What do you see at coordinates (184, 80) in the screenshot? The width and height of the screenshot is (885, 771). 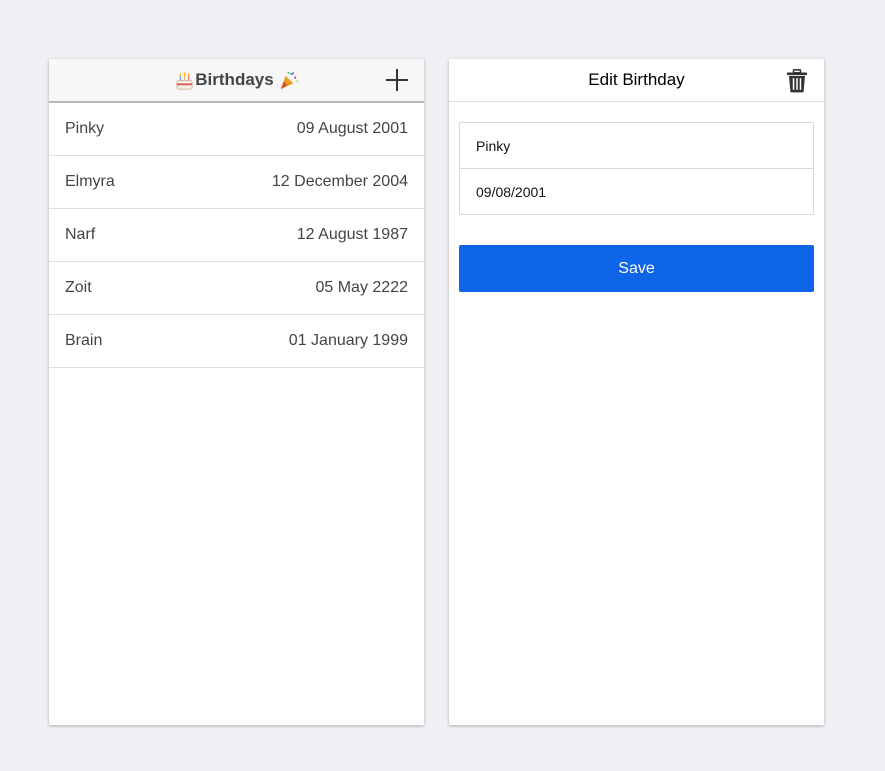 I see `birthday-cake-icon` at bounding box center [184, 80].